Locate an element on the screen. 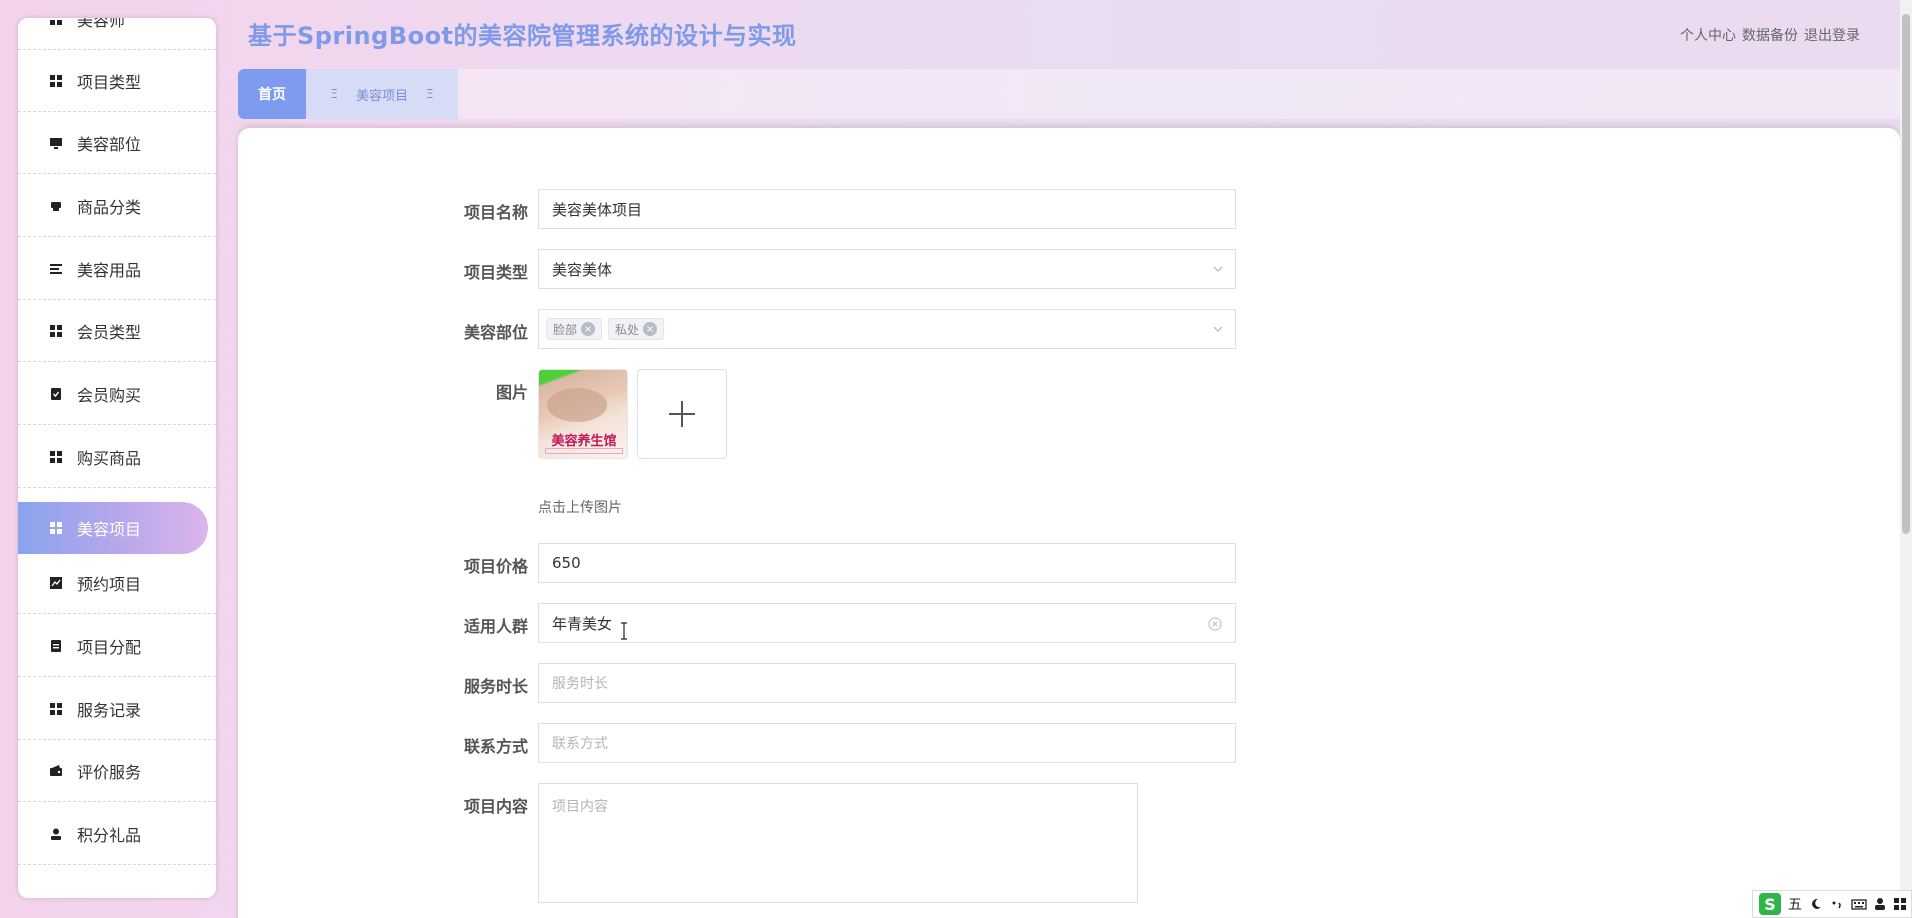  sidebar-item-label: 美容项目 is located at coordinates (109, 529).